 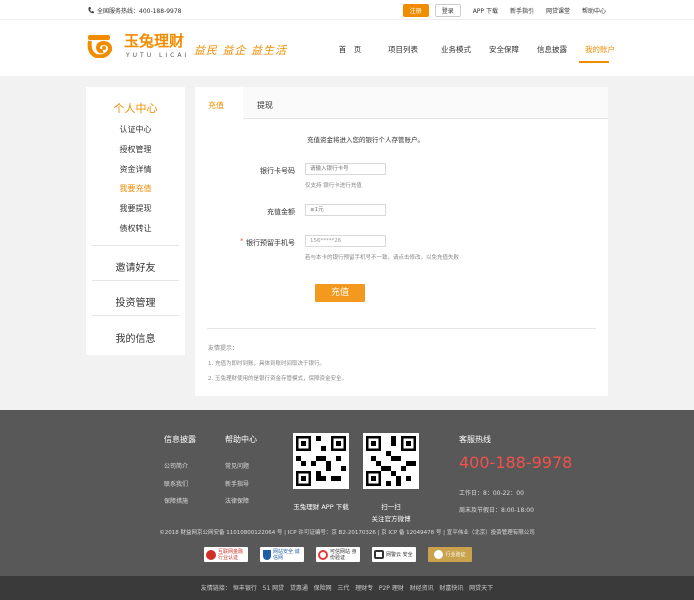 What do you see at coordinates (447, 10) in the screenshot?
I see `login-button: 登录` at bounding box center [447, 10].